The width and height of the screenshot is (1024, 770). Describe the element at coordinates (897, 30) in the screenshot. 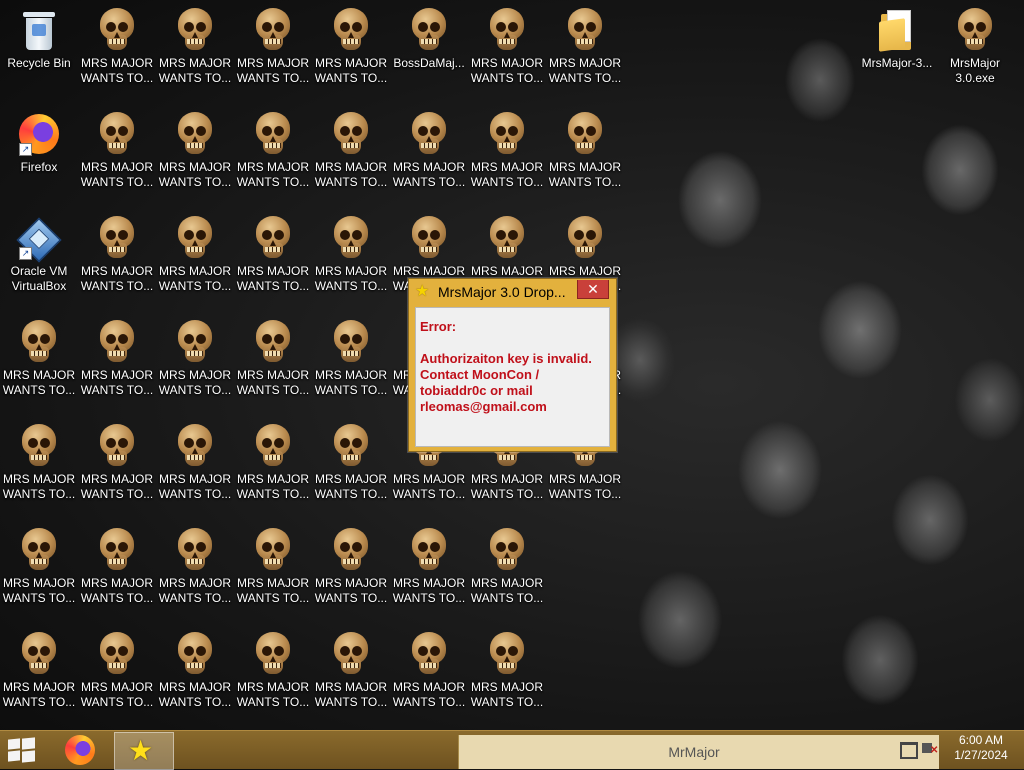

I see `folder-icon` at that location.